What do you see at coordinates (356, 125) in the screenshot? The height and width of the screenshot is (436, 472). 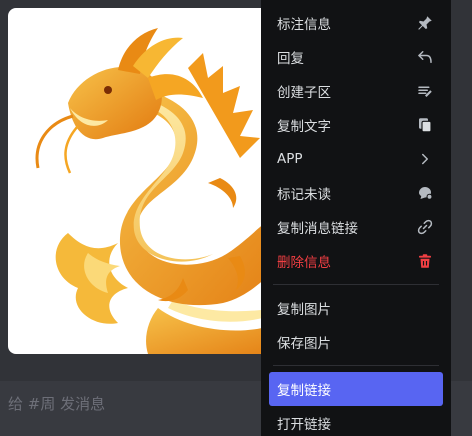 I see `menu-item-copy-text: 复制文字` at bounding box center [356, 125].